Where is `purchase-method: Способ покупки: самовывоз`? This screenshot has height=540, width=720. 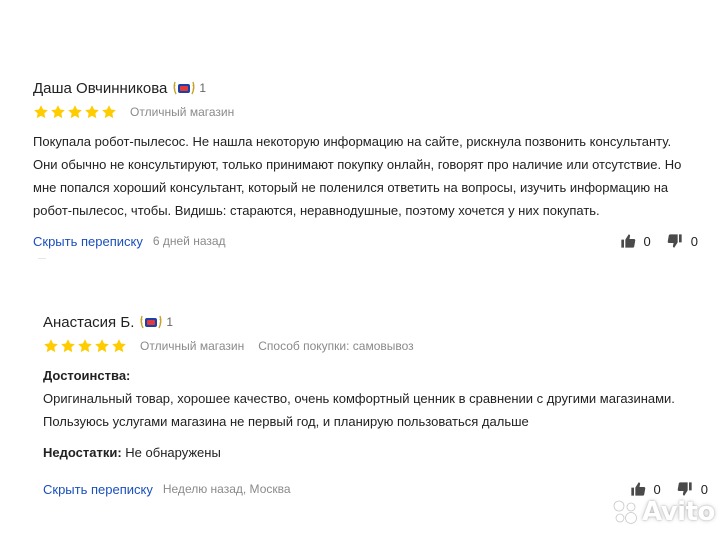 purchase-method: Способ покупки: самовывоз is located at coordinates (336, 346).